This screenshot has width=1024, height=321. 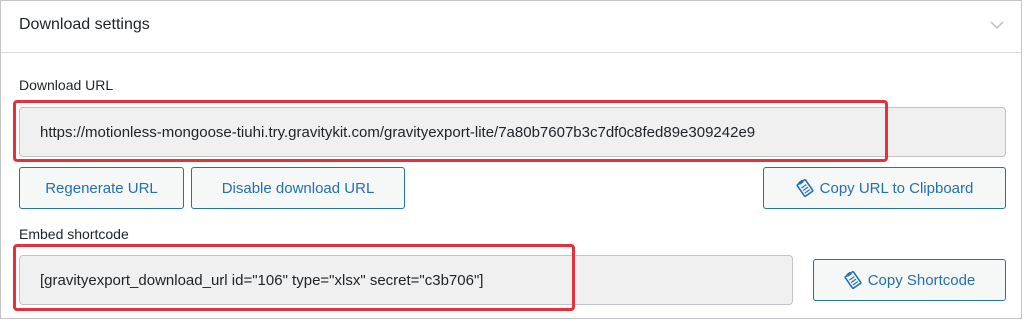 I want to click on disable-download-url-label: Disable download URL, so click(x=298, y=188).